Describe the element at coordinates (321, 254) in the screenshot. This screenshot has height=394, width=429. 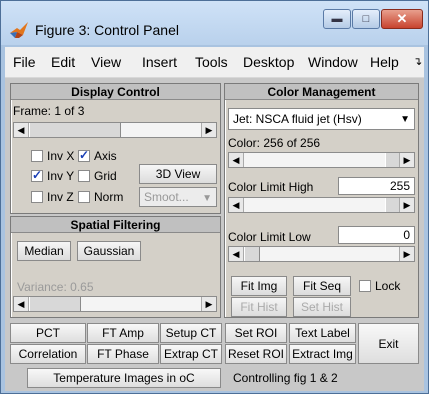
I see `color-limit-low-slider: ◀ ▶` at that location.